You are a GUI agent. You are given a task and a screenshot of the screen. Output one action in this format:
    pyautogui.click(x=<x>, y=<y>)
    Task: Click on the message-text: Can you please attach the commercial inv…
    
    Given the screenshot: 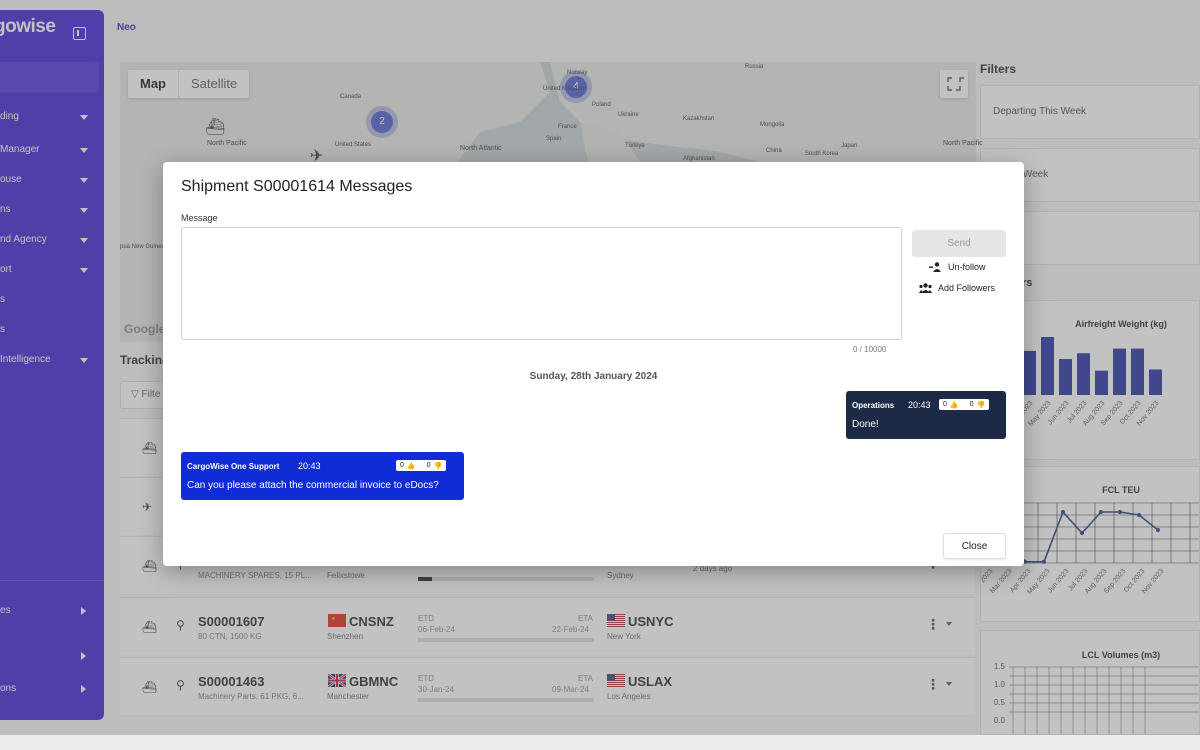 What is the action you would take?
    pyautogui.click(x=313, y=485)
    